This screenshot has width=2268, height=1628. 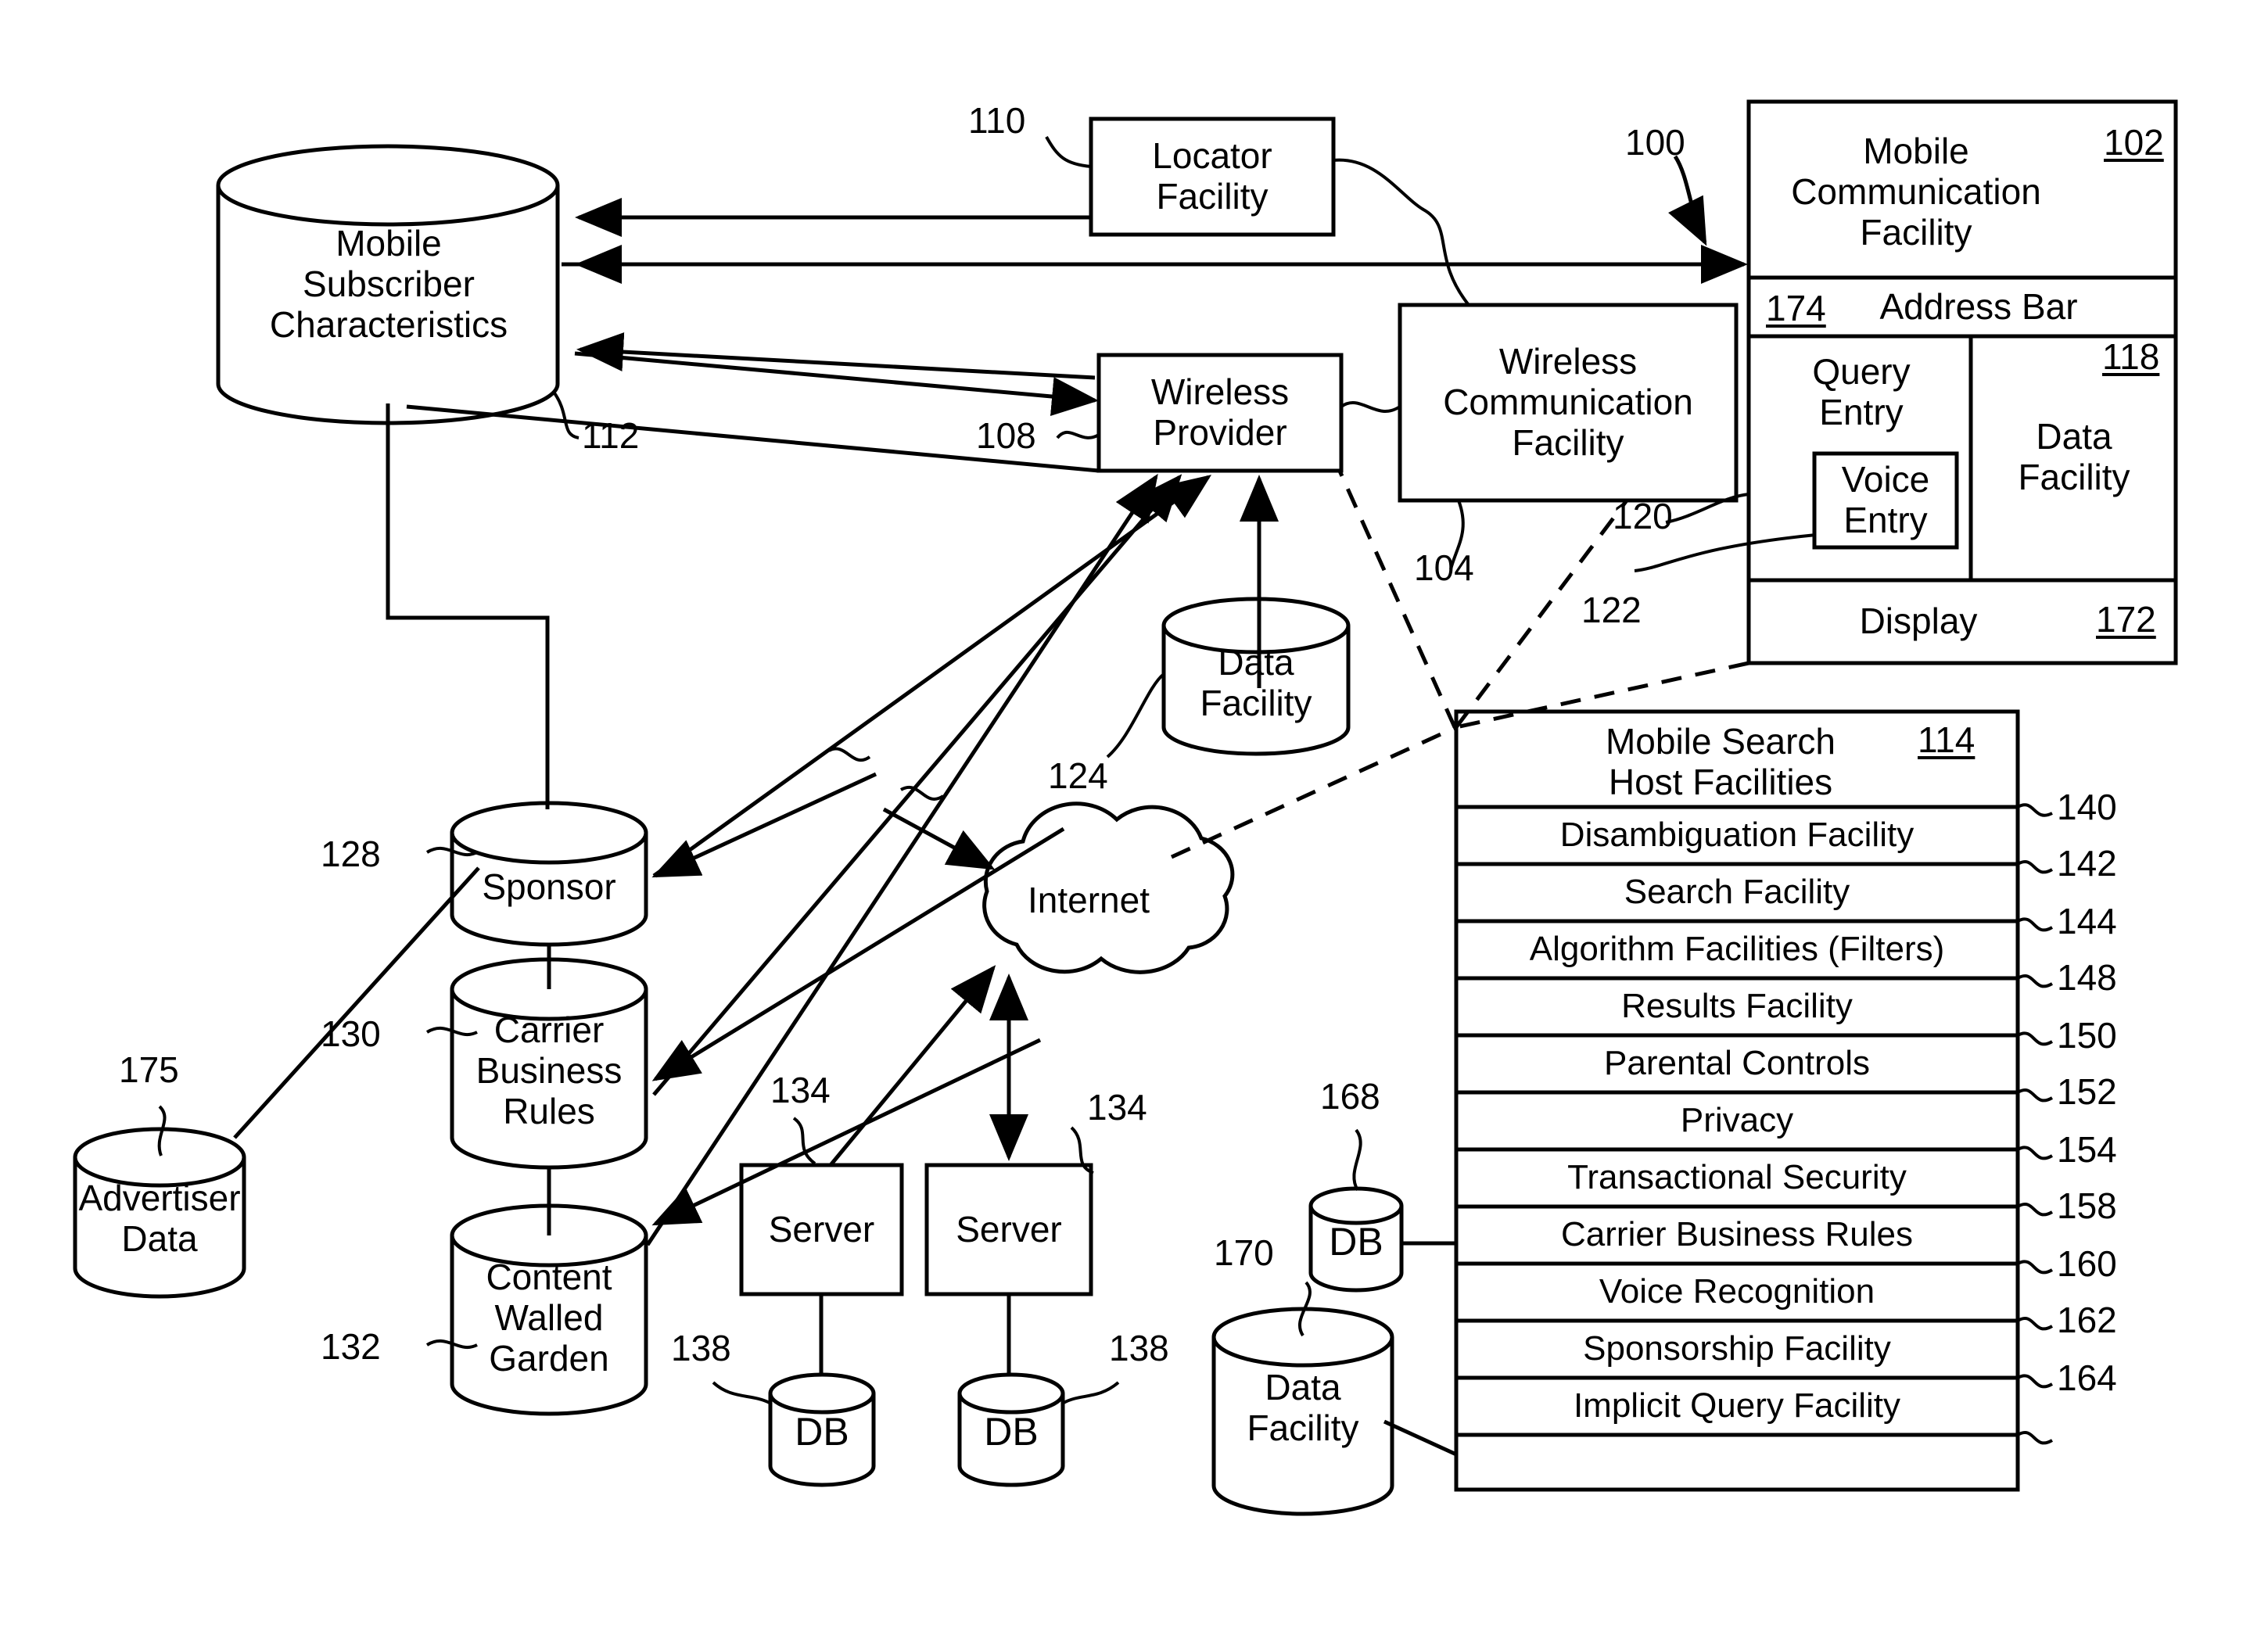 What do you see at coordinates (1737, 1178) in the screenshot?
I see `host-row-transactional-security: Transactional Security` at bounding box center [1737, 1178].